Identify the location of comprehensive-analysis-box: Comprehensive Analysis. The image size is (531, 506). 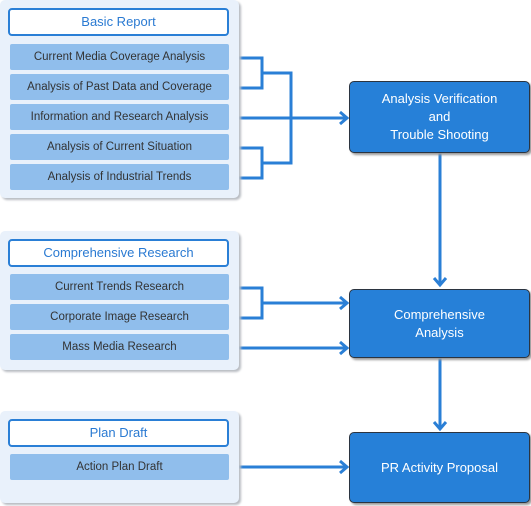
(439, 323).